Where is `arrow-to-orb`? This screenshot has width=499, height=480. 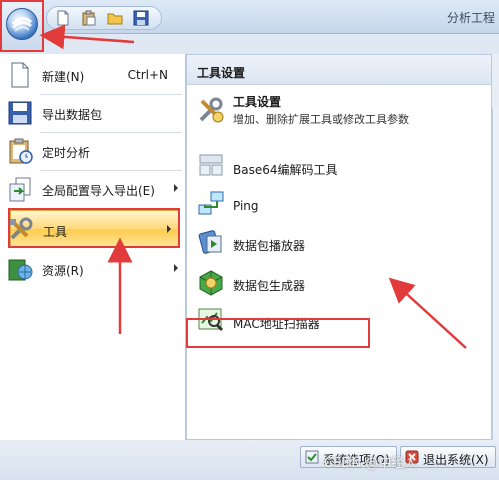
arrow-to-orb is located at coordinates (87, 37).